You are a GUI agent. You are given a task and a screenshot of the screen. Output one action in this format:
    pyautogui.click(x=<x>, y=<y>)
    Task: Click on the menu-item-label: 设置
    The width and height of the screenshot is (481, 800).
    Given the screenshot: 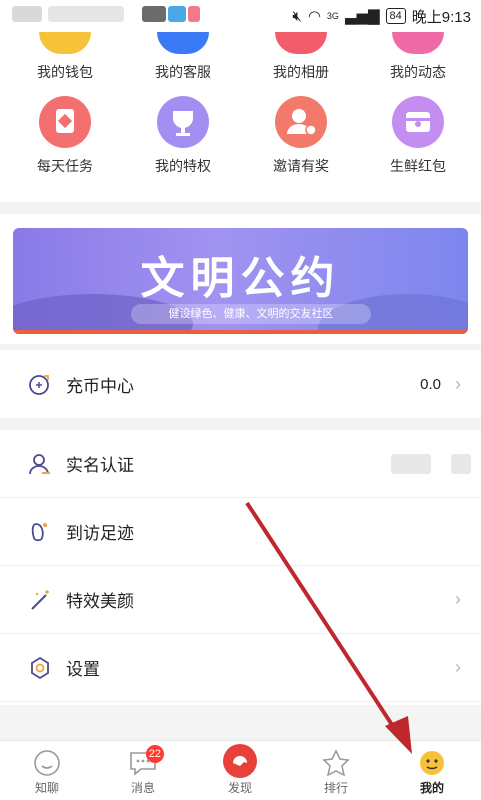 What is the action you would take?
    pyautogui.click(x=83, y=669)
    